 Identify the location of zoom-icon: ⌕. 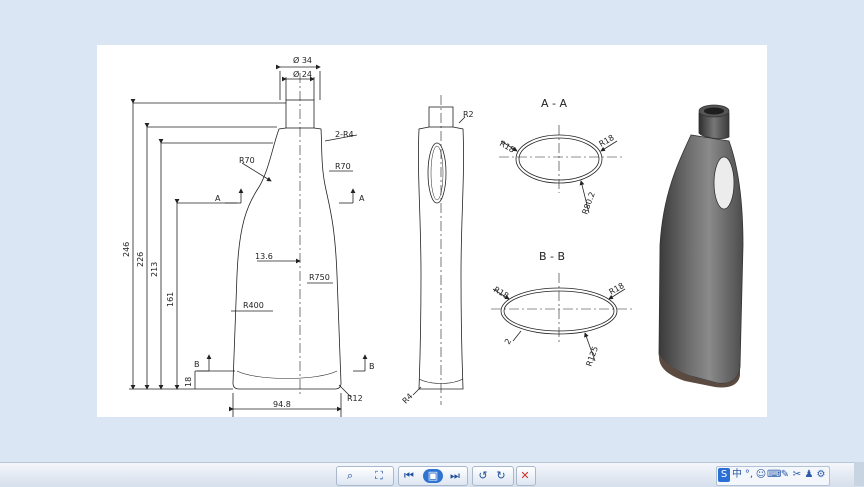
(350, 476).